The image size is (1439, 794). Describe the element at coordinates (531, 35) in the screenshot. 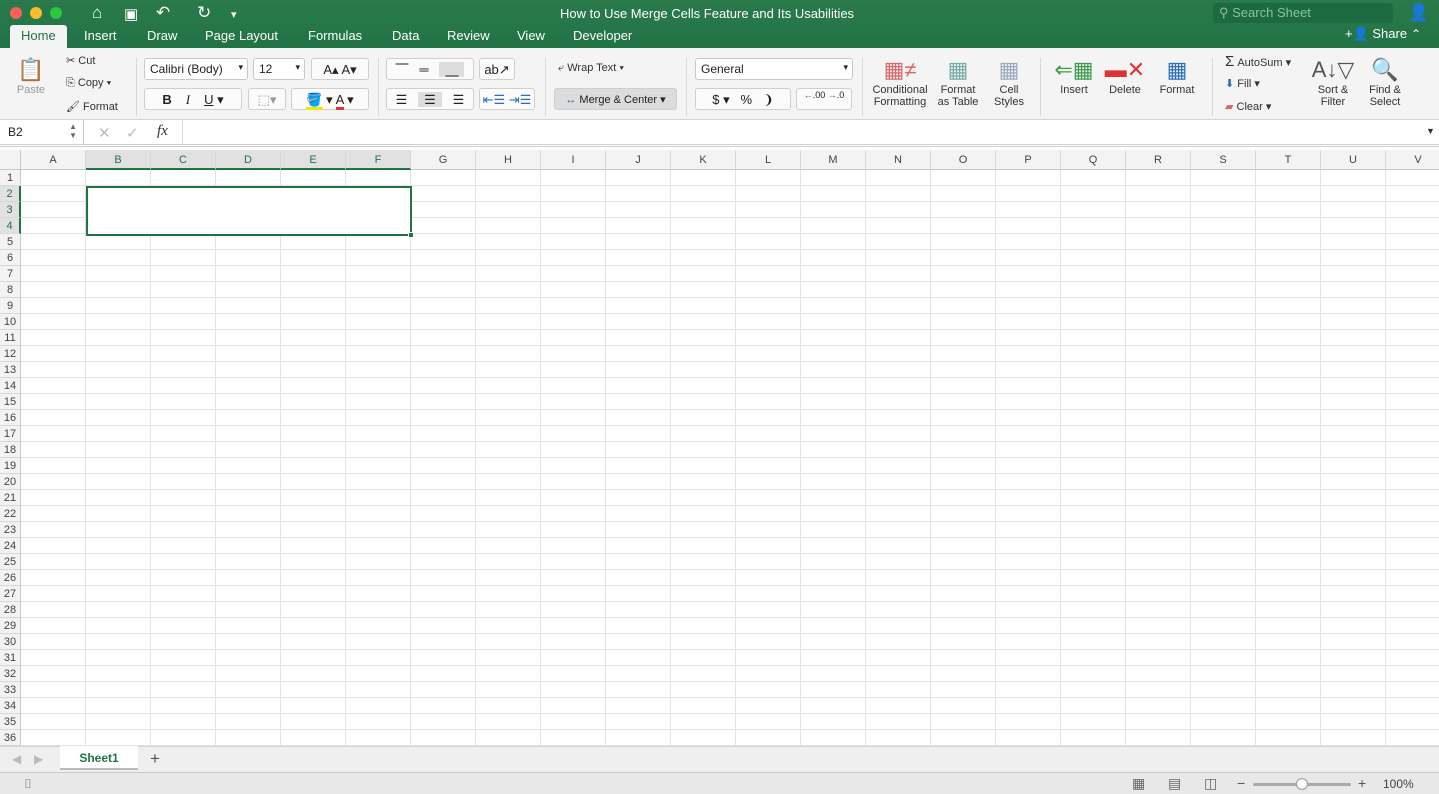

I see `tab-view: View` at that location.